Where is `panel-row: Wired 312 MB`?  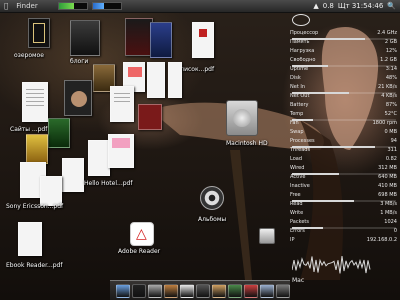
panel-row: Wired 312 MB is located at coordinates (343, 168).